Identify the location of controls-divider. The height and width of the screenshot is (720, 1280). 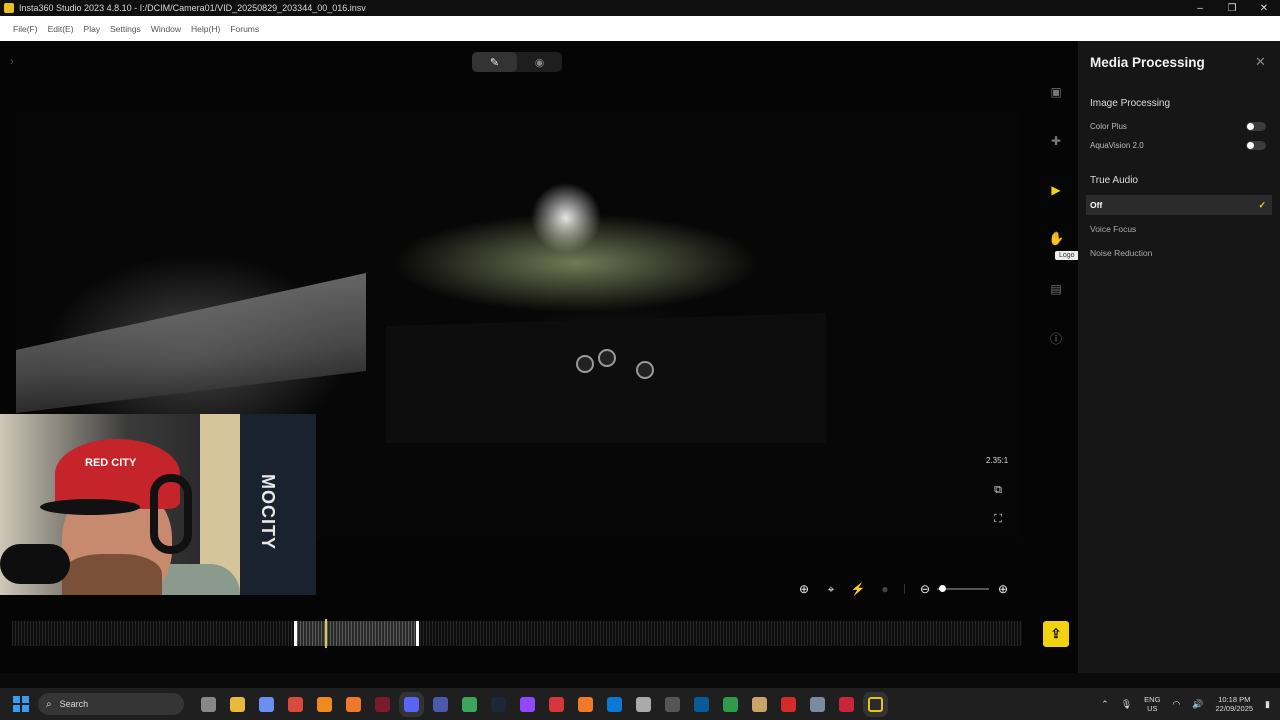
(904, 589).